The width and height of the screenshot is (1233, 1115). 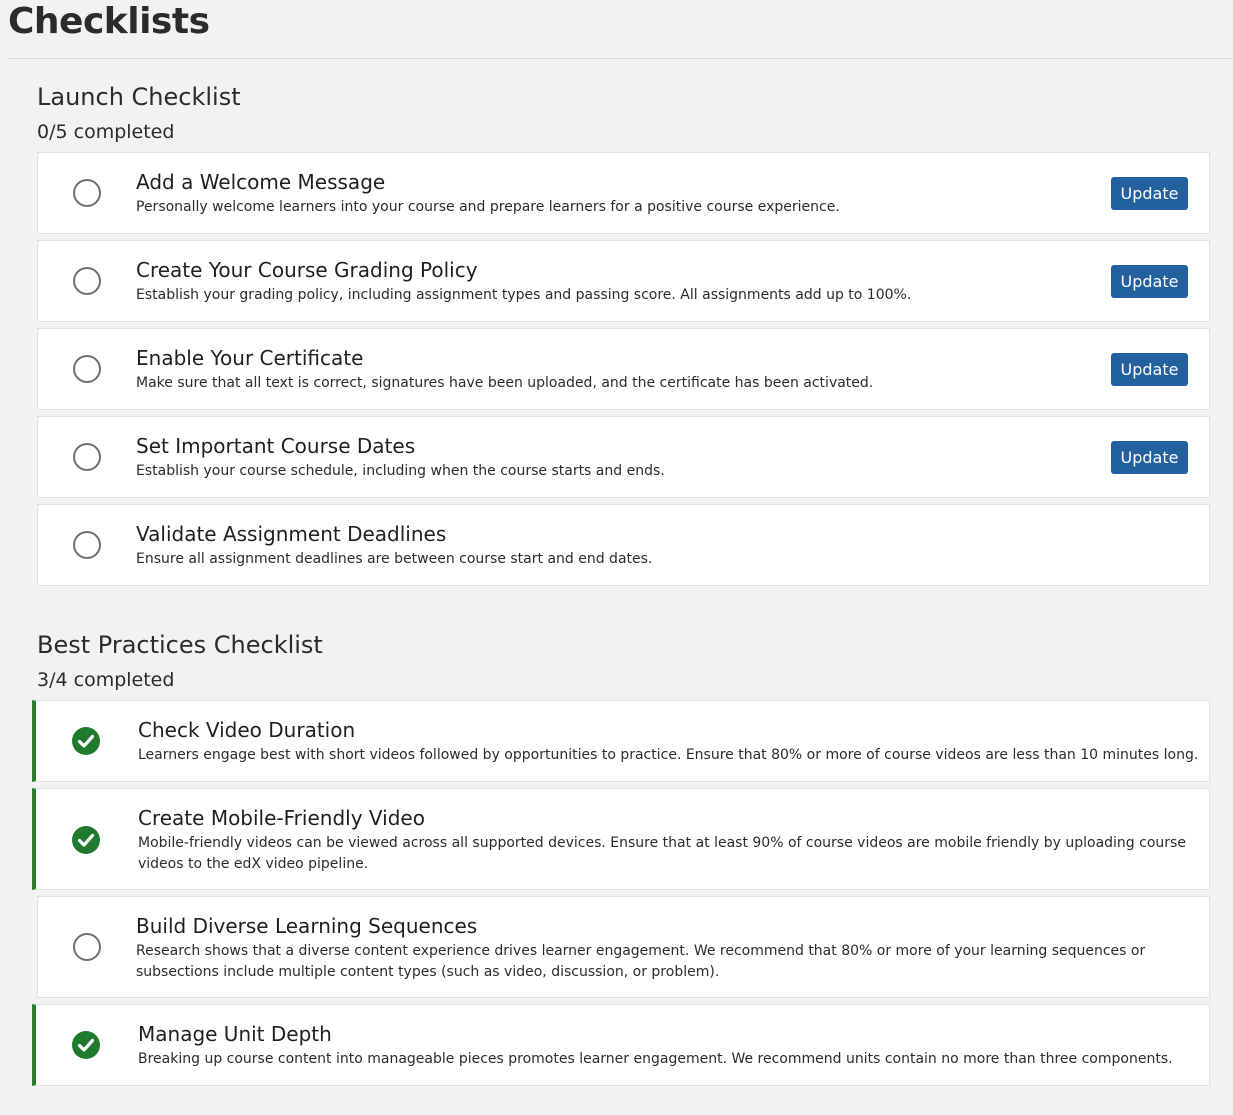 I want to click on launch-checklist-title: Launch Checklist, so click(x=139, y=97).